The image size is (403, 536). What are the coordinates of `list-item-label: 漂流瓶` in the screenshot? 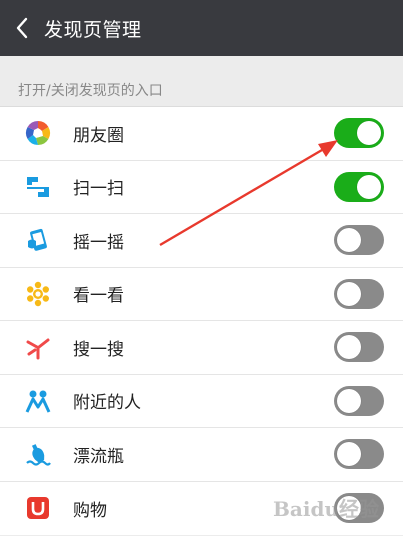 It's located at (98, 456).